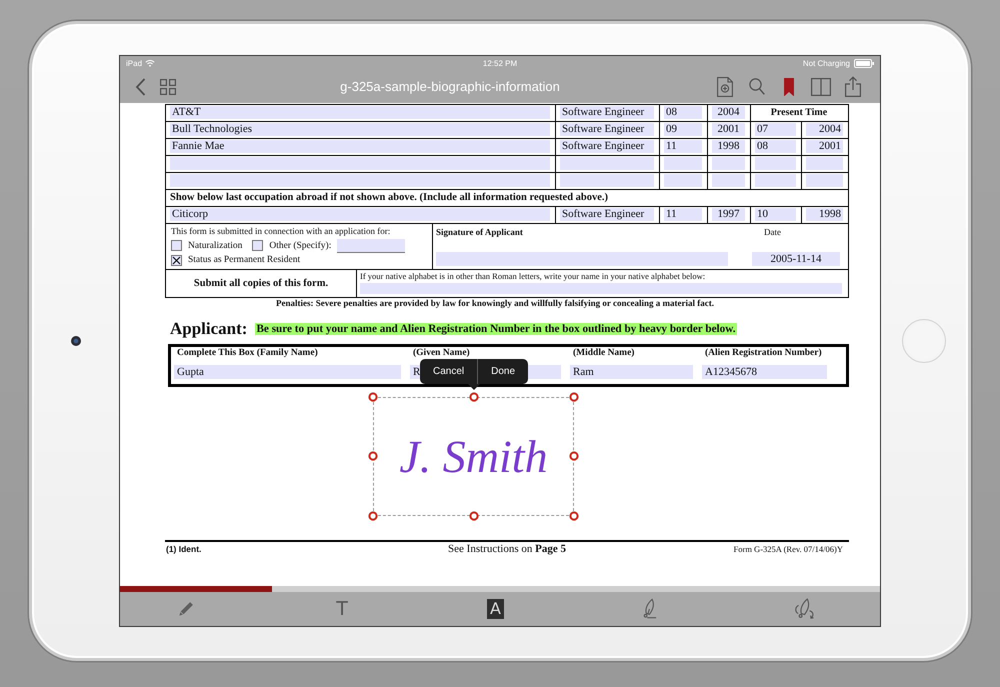 This screenshot has height=687, width=1000. I want to click on column-header: Present Time, so click(799, 112).